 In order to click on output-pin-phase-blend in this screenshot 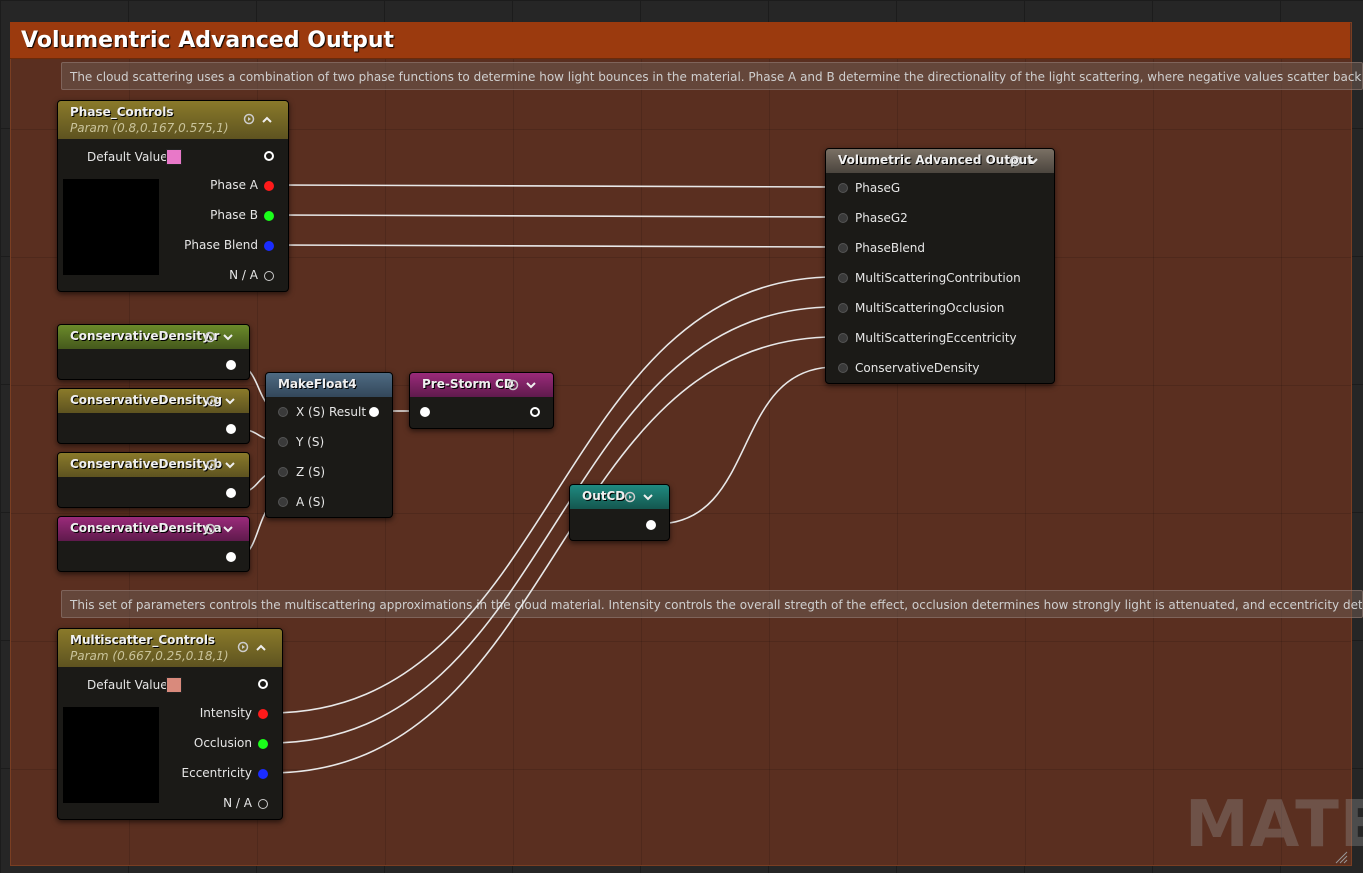, I will do `click(269, 246)`.